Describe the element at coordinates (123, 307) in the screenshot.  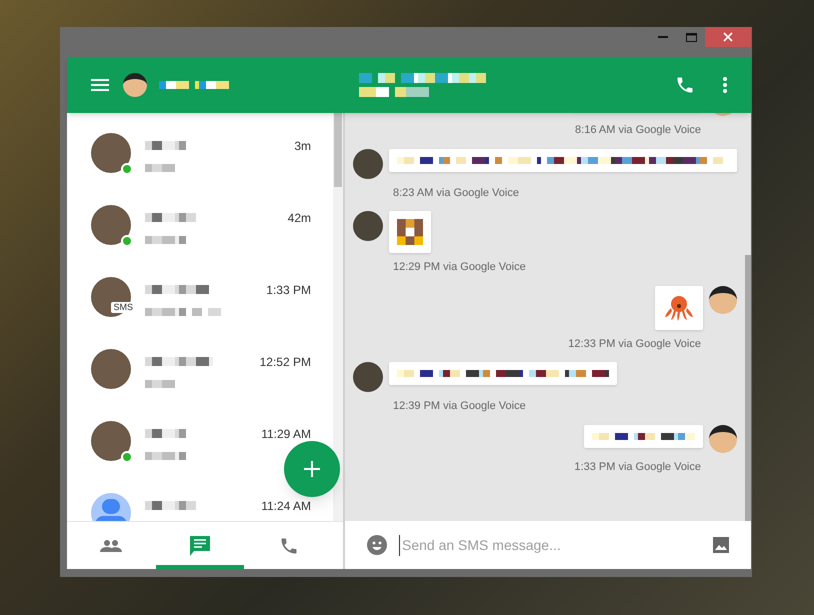
I see `sms-badge: SMS` at that location.